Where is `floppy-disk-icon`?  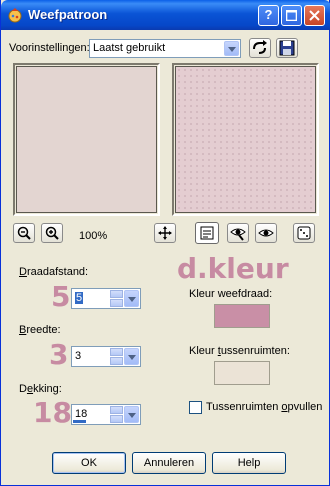 floppy-disk-icon is located at coordinates (287, 48).